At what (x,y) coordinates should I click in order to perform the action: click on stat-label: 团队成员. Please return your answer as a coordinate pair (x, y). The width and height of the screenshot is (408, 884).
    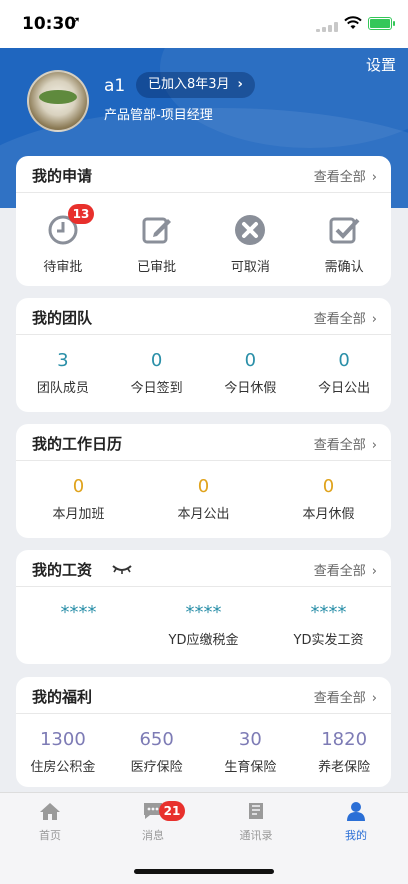
    Looking at the image, I should click on (62, 388).